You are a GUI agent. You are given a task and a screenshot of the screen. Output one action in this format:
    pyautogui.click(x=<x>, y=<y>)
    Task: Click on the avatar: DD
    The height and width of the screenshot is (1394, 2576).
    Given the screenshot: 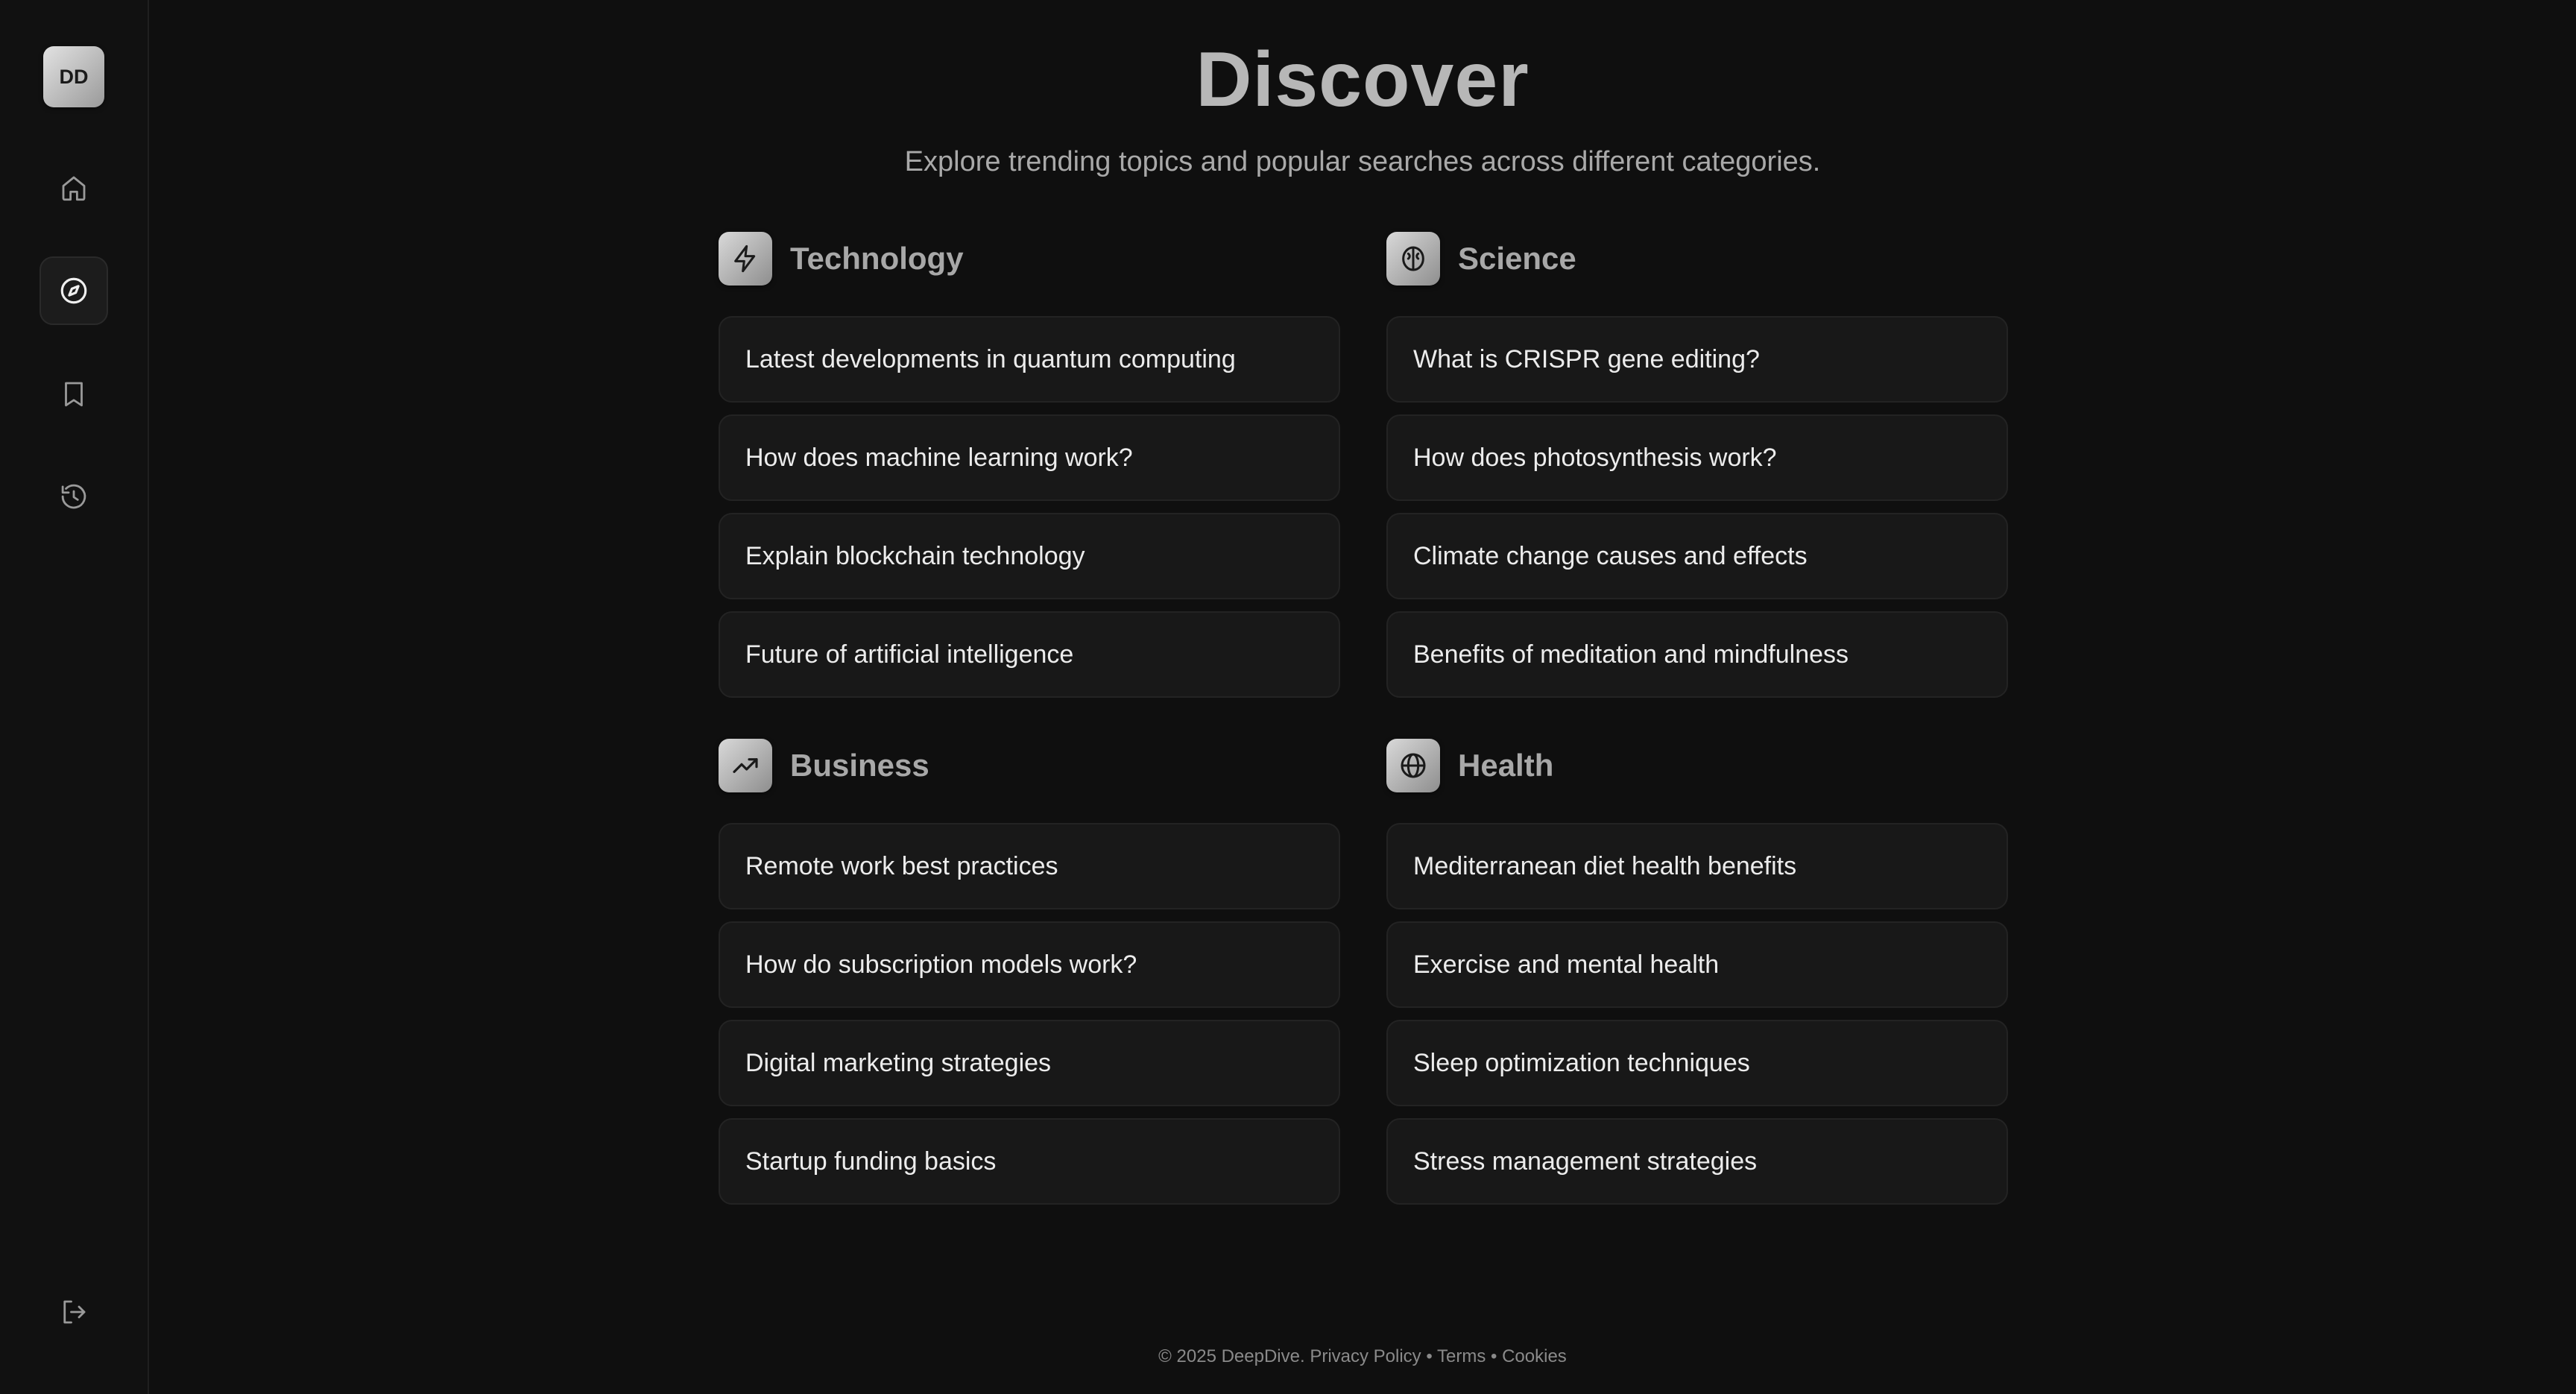 What is the action you would take?
    pyautogui.click(x=73, y=76)
    